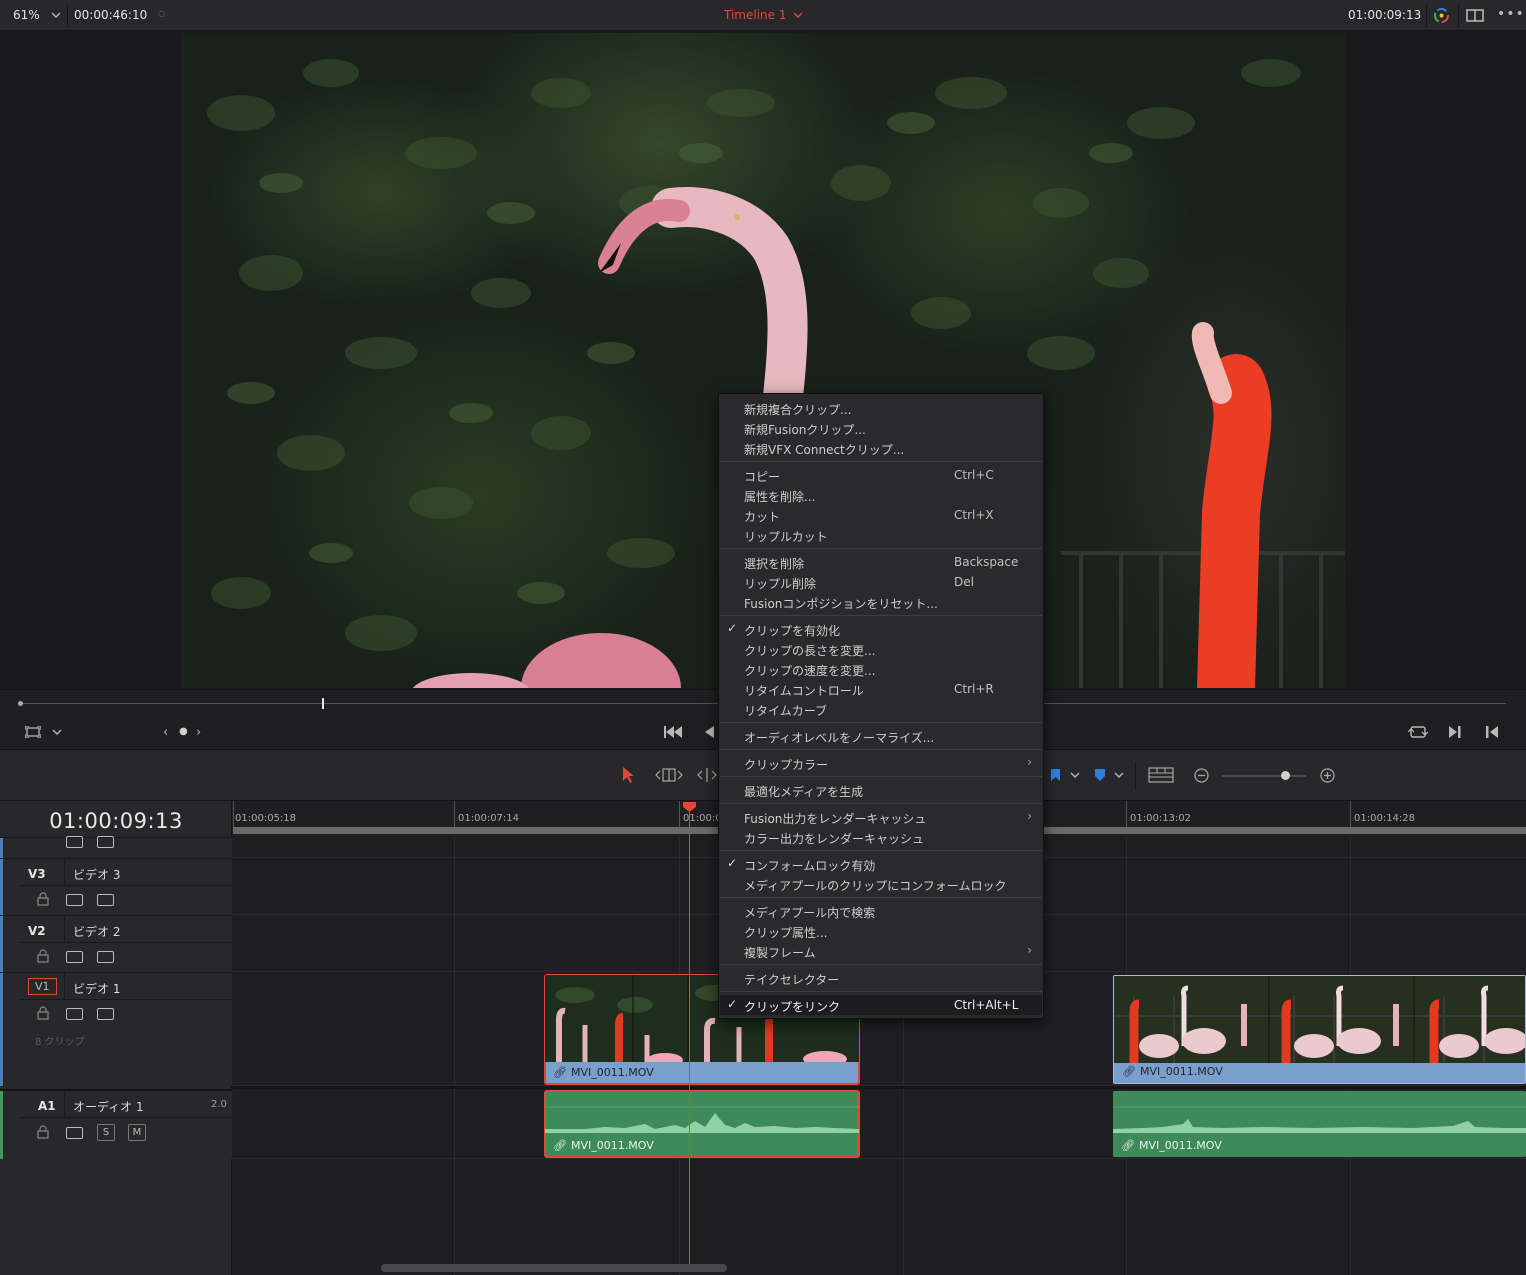  What do you see at coordinates (1161, 775) in the screenshot?
I see `timeline-view-options-icon` at bounding box center [1161, 775].